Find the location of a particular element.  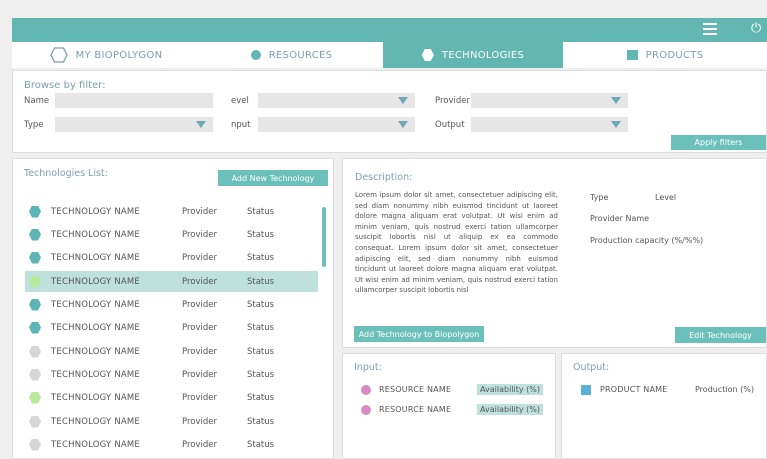

hexagon-outline-icon is located at coordinates (58, 55).